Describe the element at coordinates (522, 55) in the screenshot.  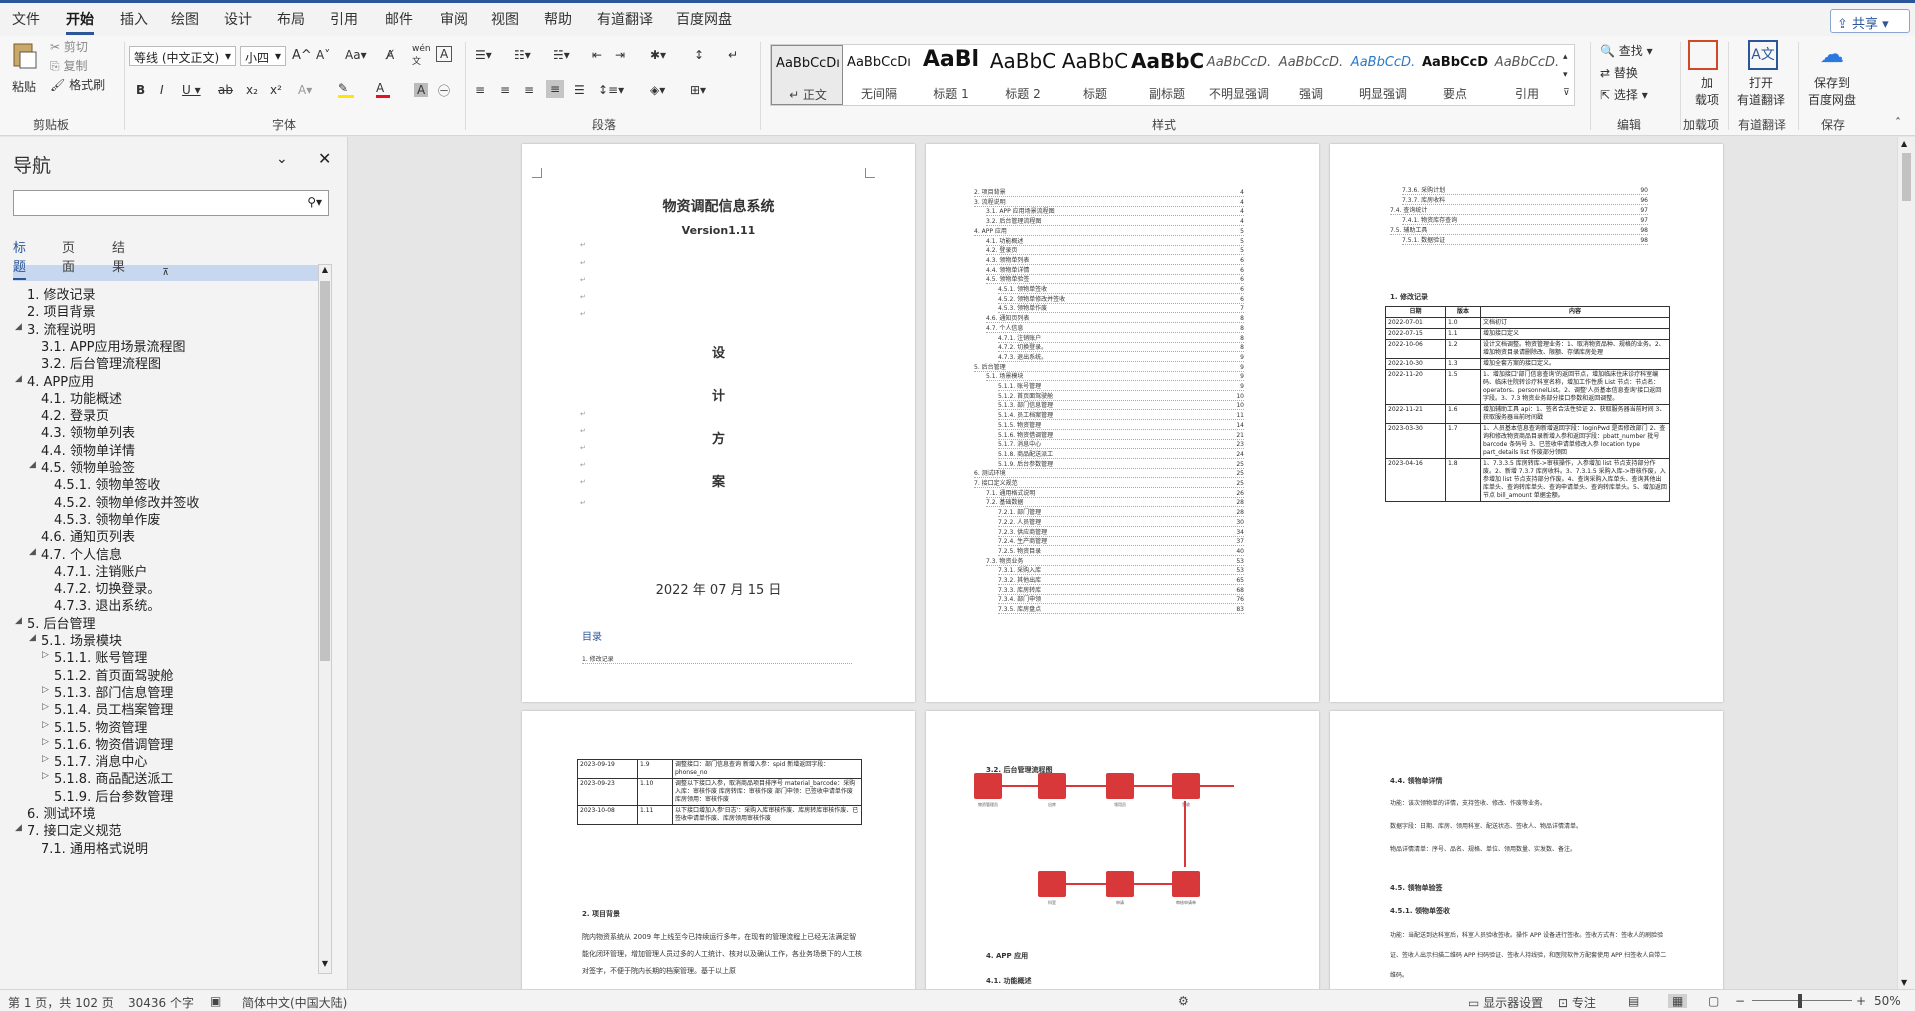
I see `numbering-button: ☷▾` at that location.